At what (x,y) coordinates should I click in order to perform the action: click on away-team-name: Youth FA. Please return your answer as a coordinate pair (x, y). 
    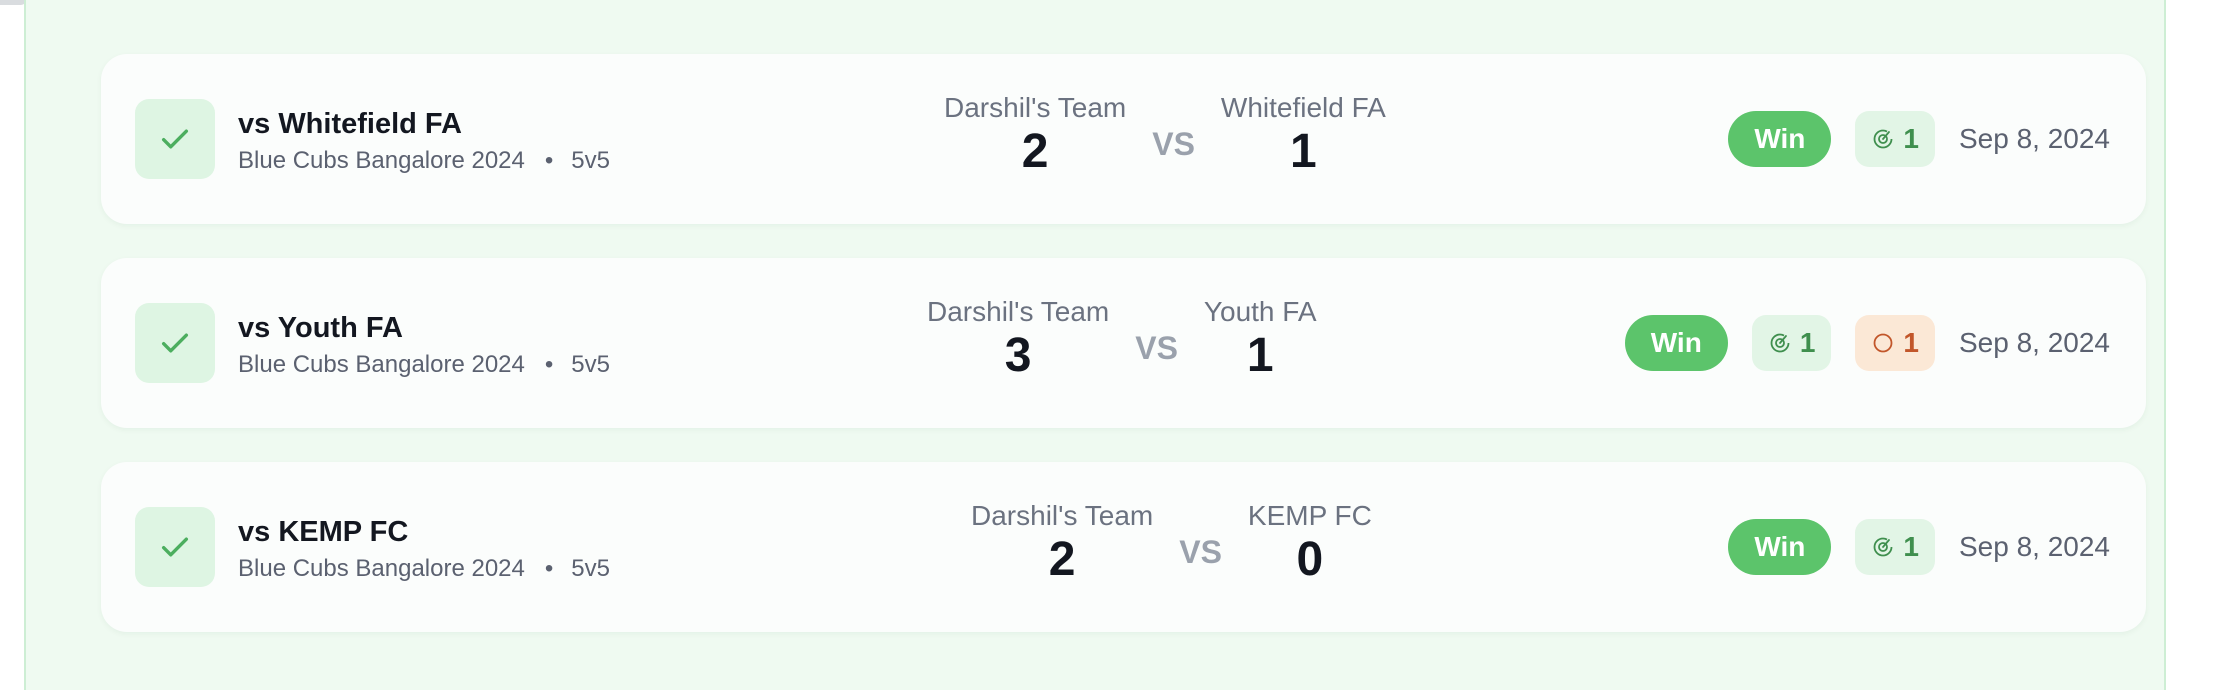
    Looking at the image, I should click on (1260, 311).